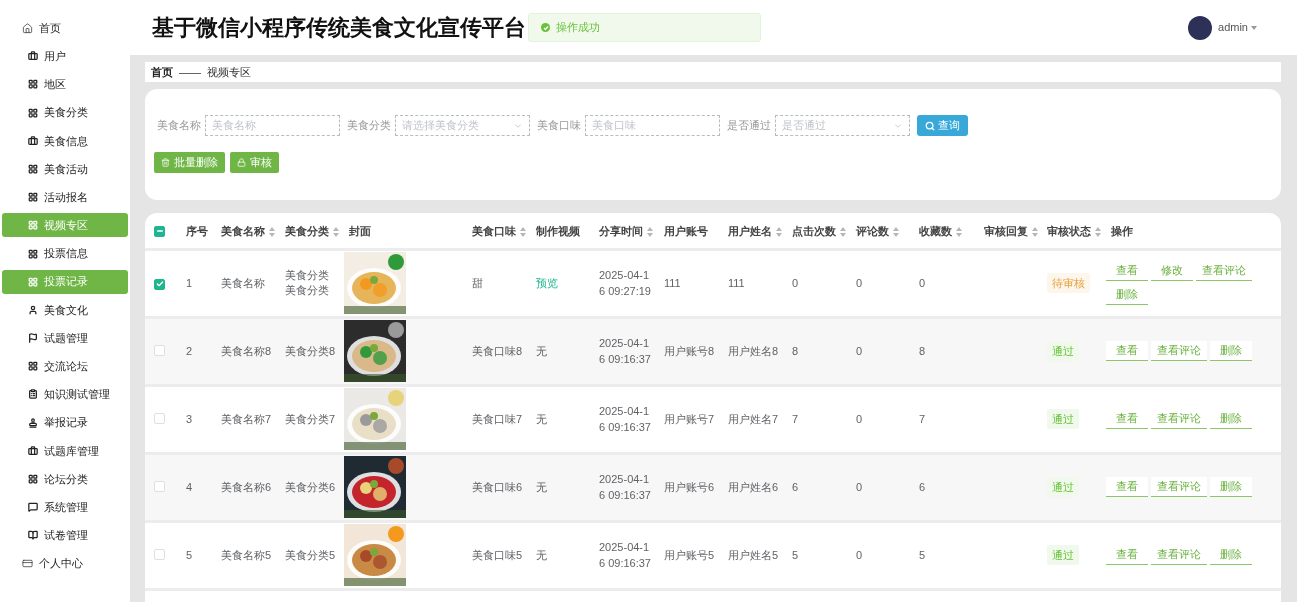 The image size is (1297, 602). What do you see at coordinates (33, 338) in the screenshot?
I see `flag-icon` at bounding box center [33, 338].